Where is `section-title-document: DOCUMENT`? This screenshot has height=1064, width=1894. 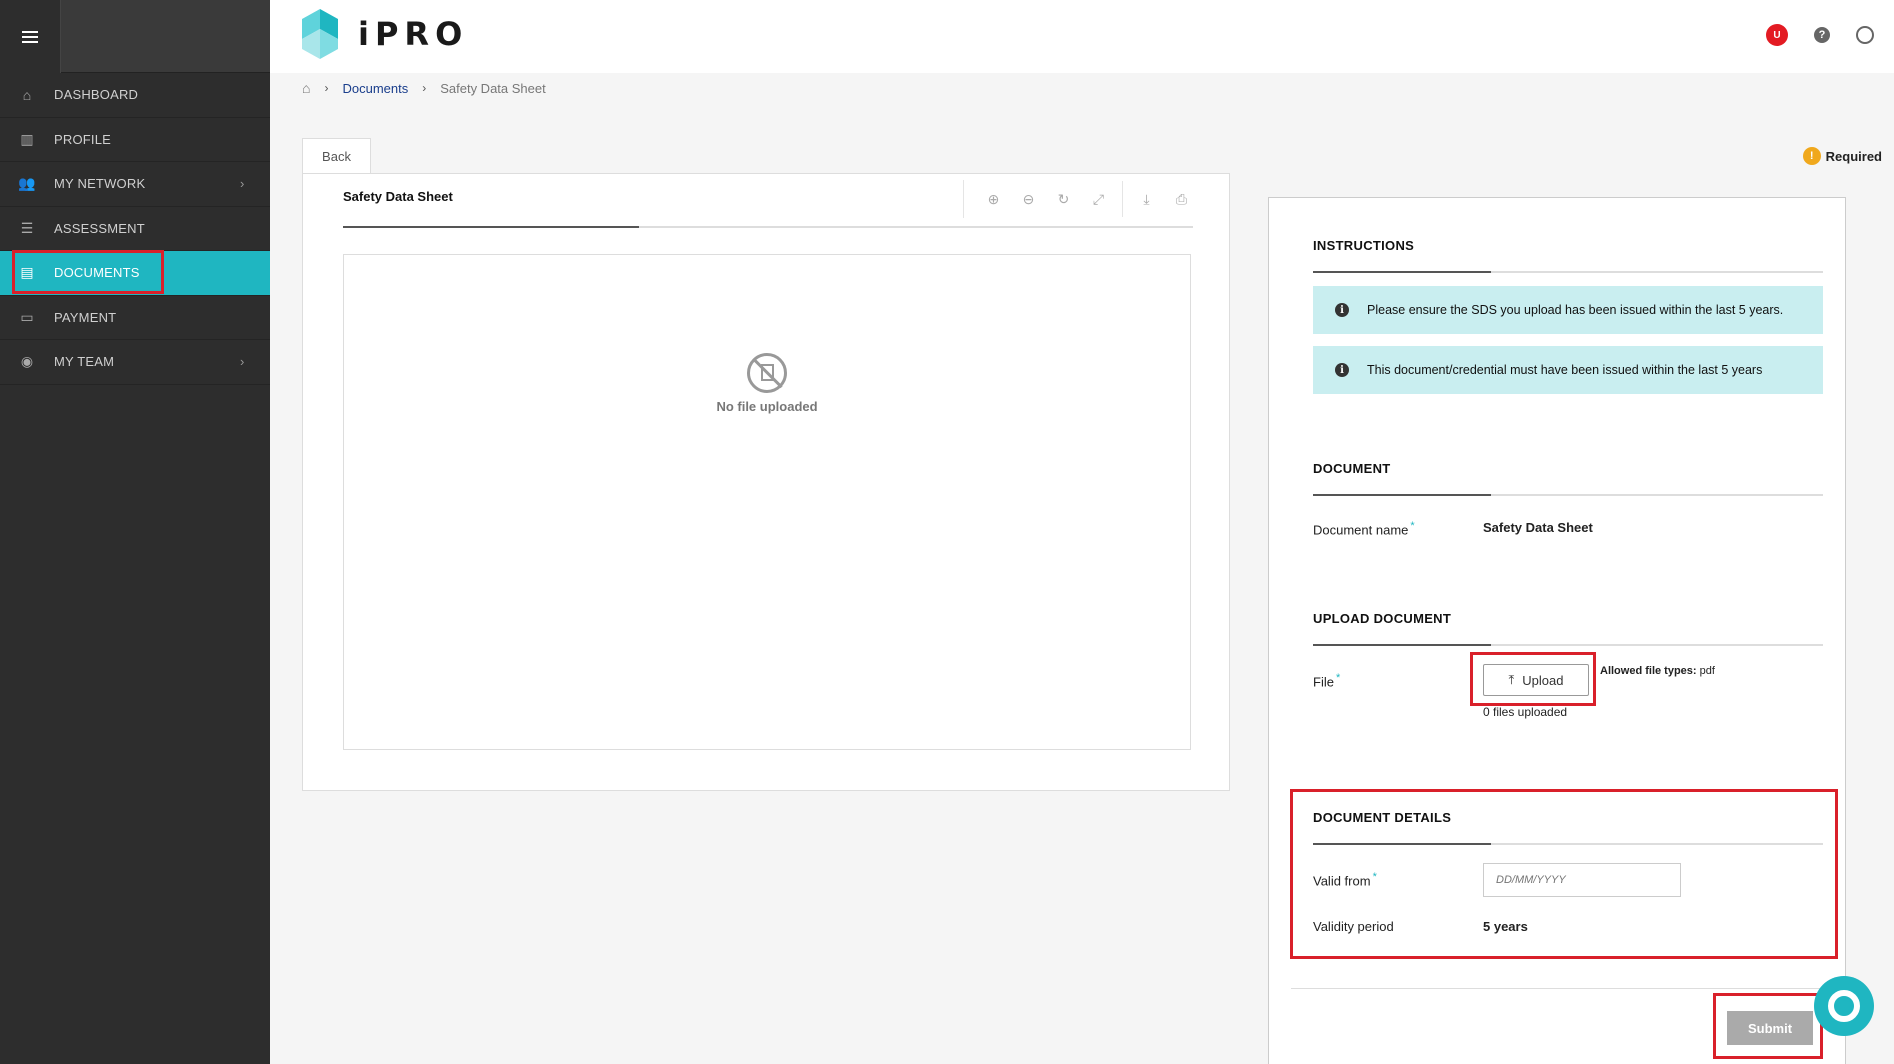 section-title-document: DOCUMENT is located at coordinates (1352, 468).